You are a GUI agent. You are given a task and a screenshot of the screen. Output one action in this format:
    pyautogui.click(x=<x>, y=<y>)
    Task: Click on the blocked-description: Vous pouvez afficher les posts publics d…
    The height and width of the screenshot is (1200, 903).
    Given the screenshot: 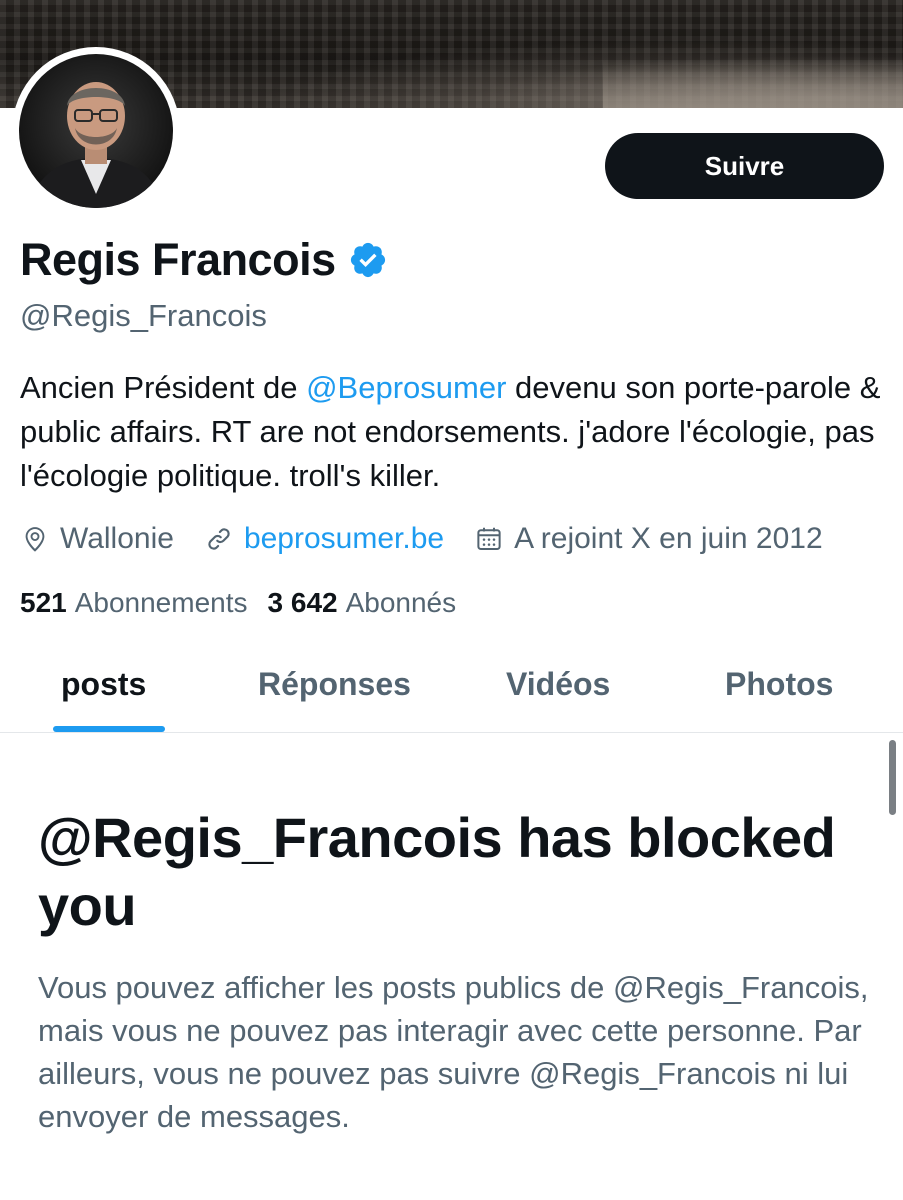 What is the action you would take?
    pyautogui.click(x=453, y=1052)
    